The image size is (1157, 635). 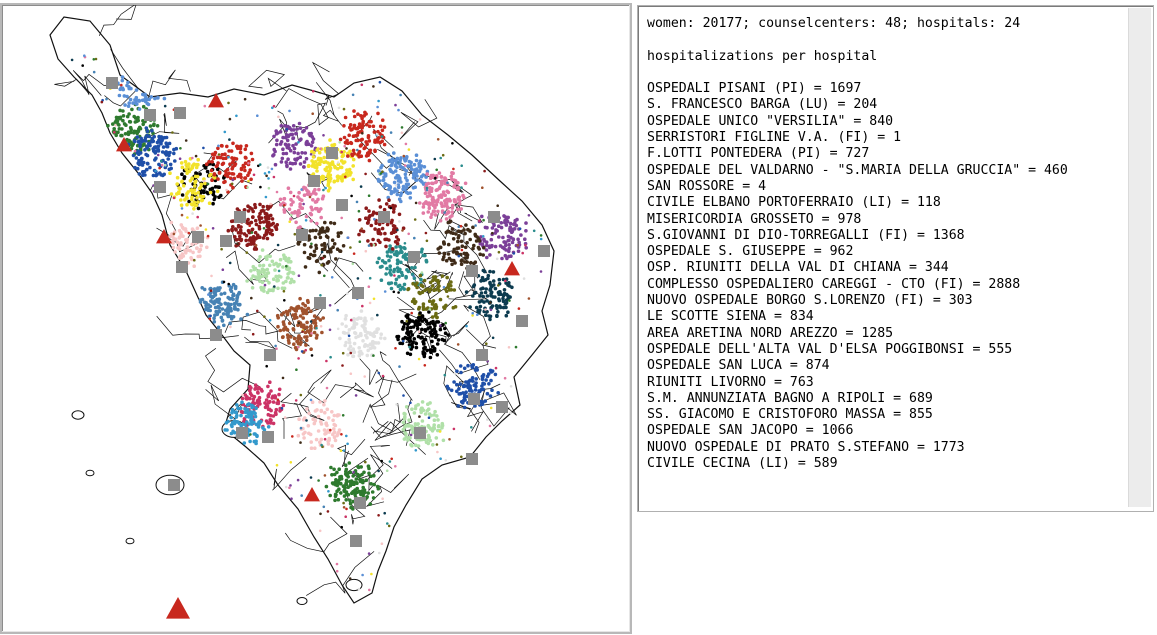 What do you see at coordinates (798, 268) in the screenshot?
I see `output-line: OSP. RIUNITI DELLA VAL DI CHIANA = 344` at bounding box center [798, 268].